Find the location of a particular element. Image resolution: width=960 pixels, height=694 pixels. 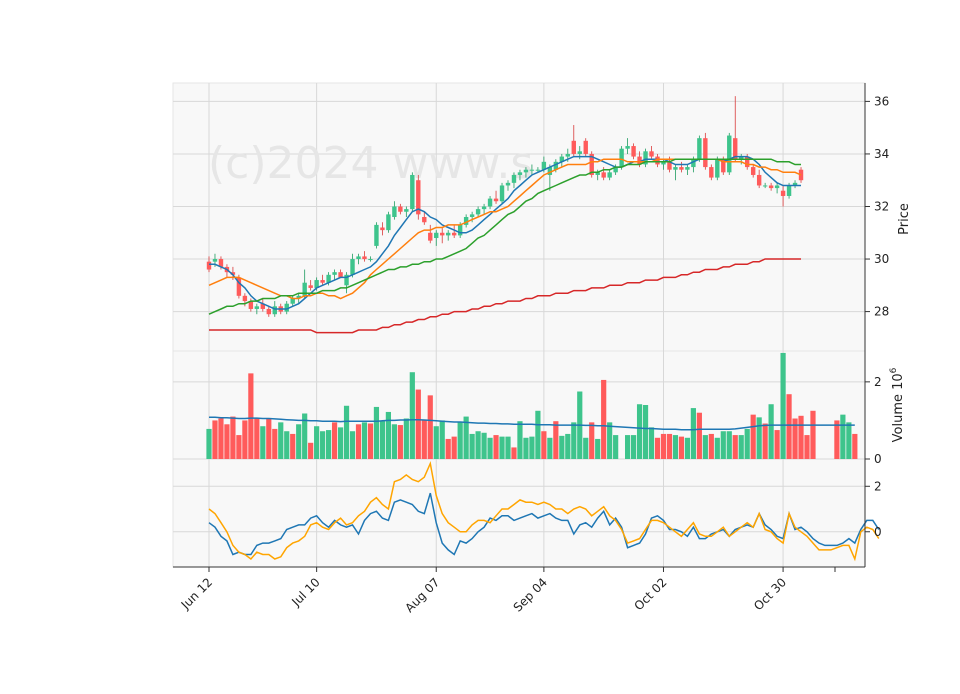

x-tick-label: Aug 07 is located at coordinates (422, 595).